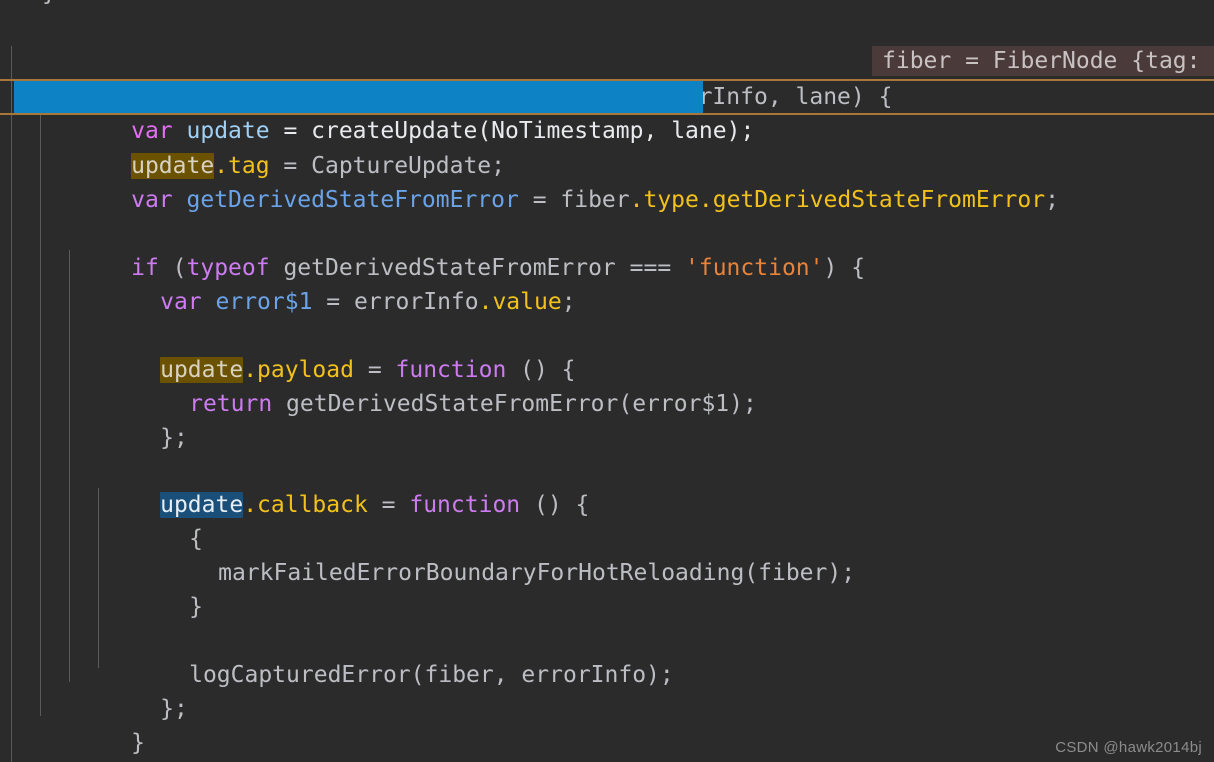 This screenshot has height=762, width=1214. What do you see at coordinates (358, 97) in the screenshot?
I see `current-statement-selection` at bounding box center [358, 97].